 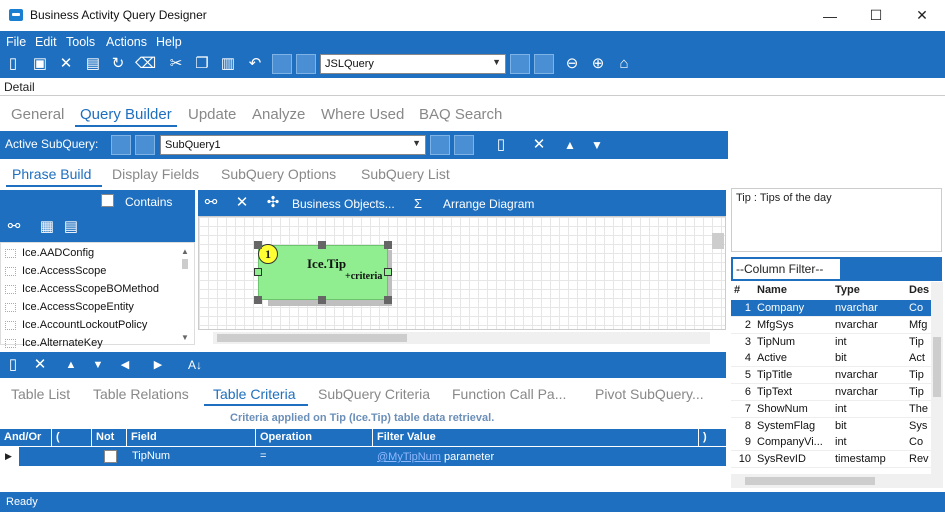 What do you see at coordinates (71, 227) in the screenshot?
I see `calculator-icon: ▤` at bounding box center [71, 227].